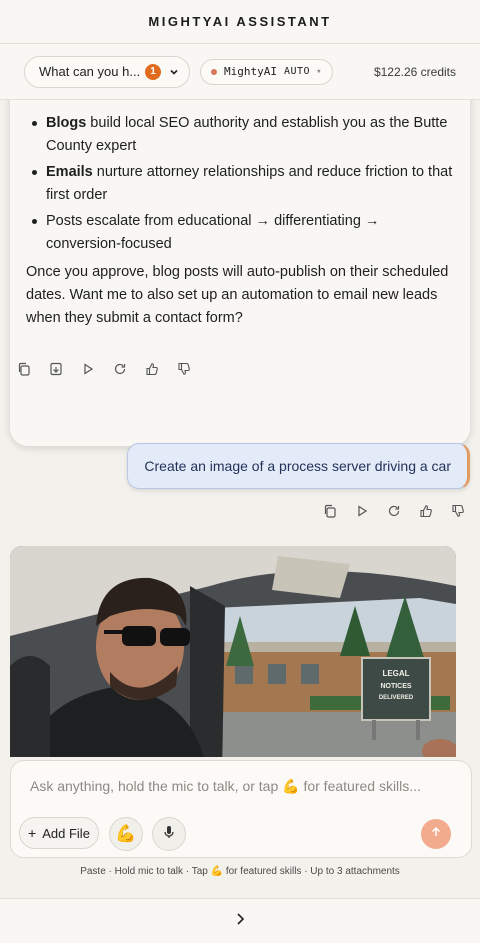 This screenshot has width=480, height=943. What do you see at coordinates (241, 809) in the screenshot?
I see `composer: + Add File 💪` at bounding box center [241, 809].